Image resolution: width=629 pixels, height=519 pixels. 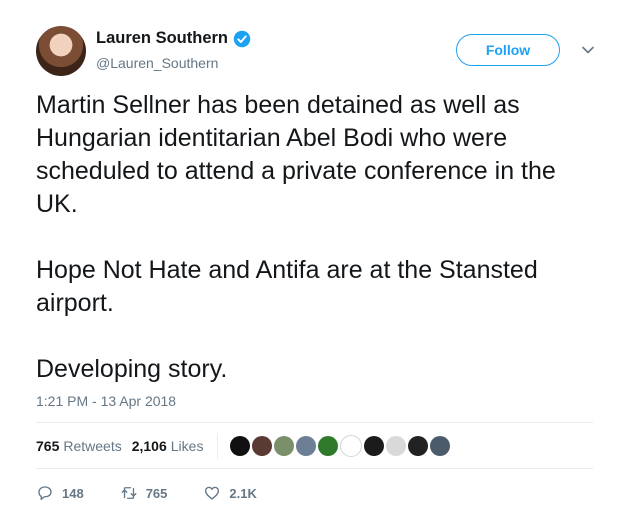 What do you see at coordinates (588, 50) in the screenshot?
I see `chevron-down-icon` at bounding box center [588, 50].